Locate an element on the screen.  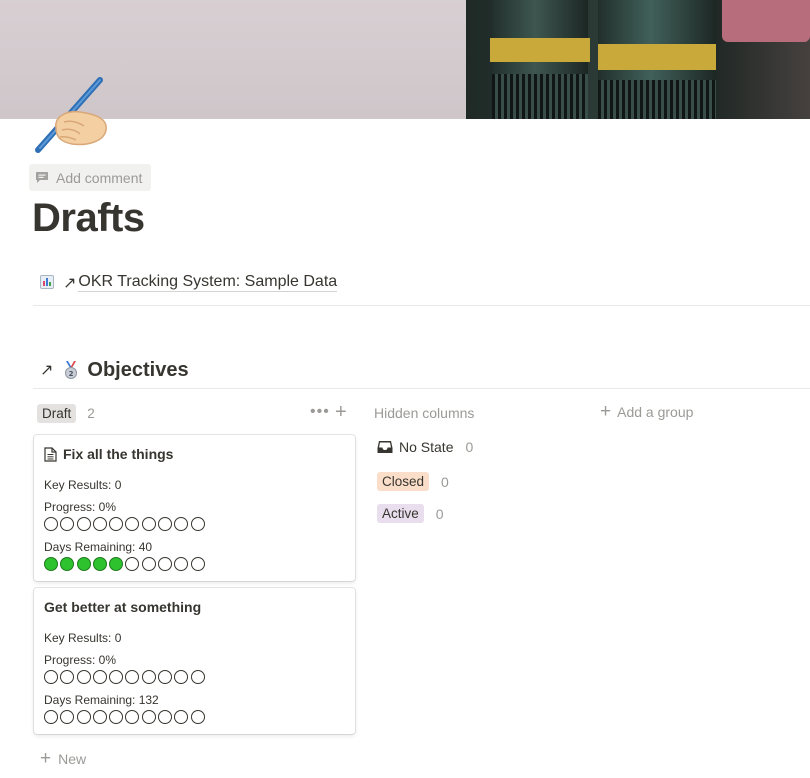
card-title: Fix all the things is located at coordinates (118, 454).